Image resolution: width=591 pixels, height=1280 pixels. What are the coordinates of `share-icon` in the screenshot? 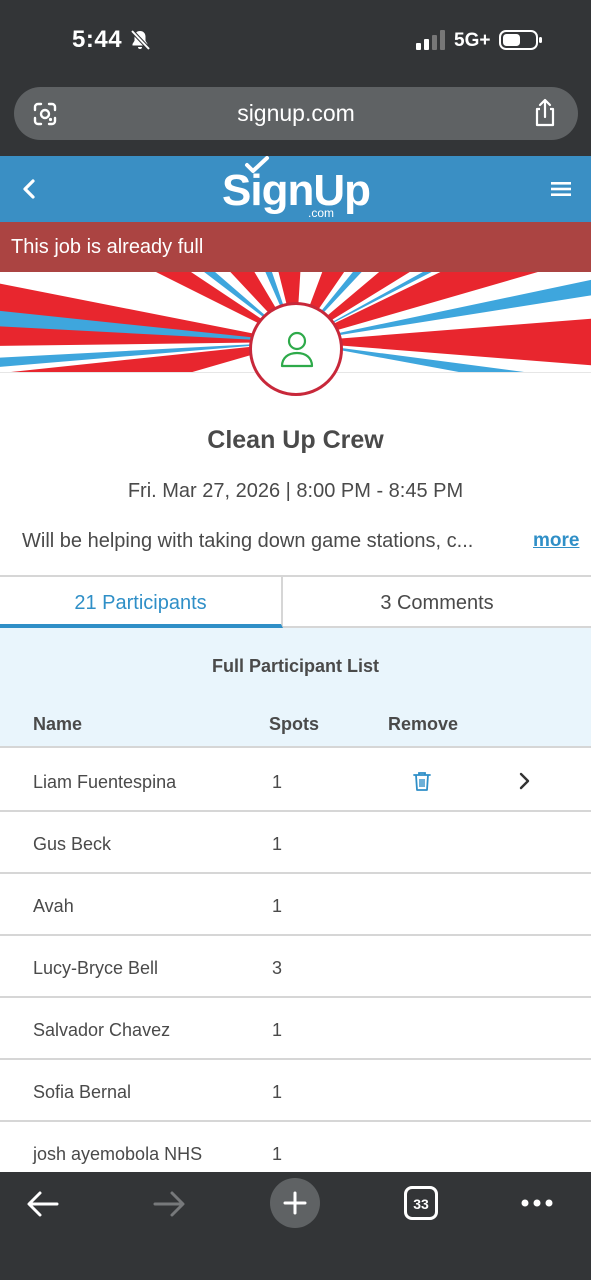 It's located at (545, 113).